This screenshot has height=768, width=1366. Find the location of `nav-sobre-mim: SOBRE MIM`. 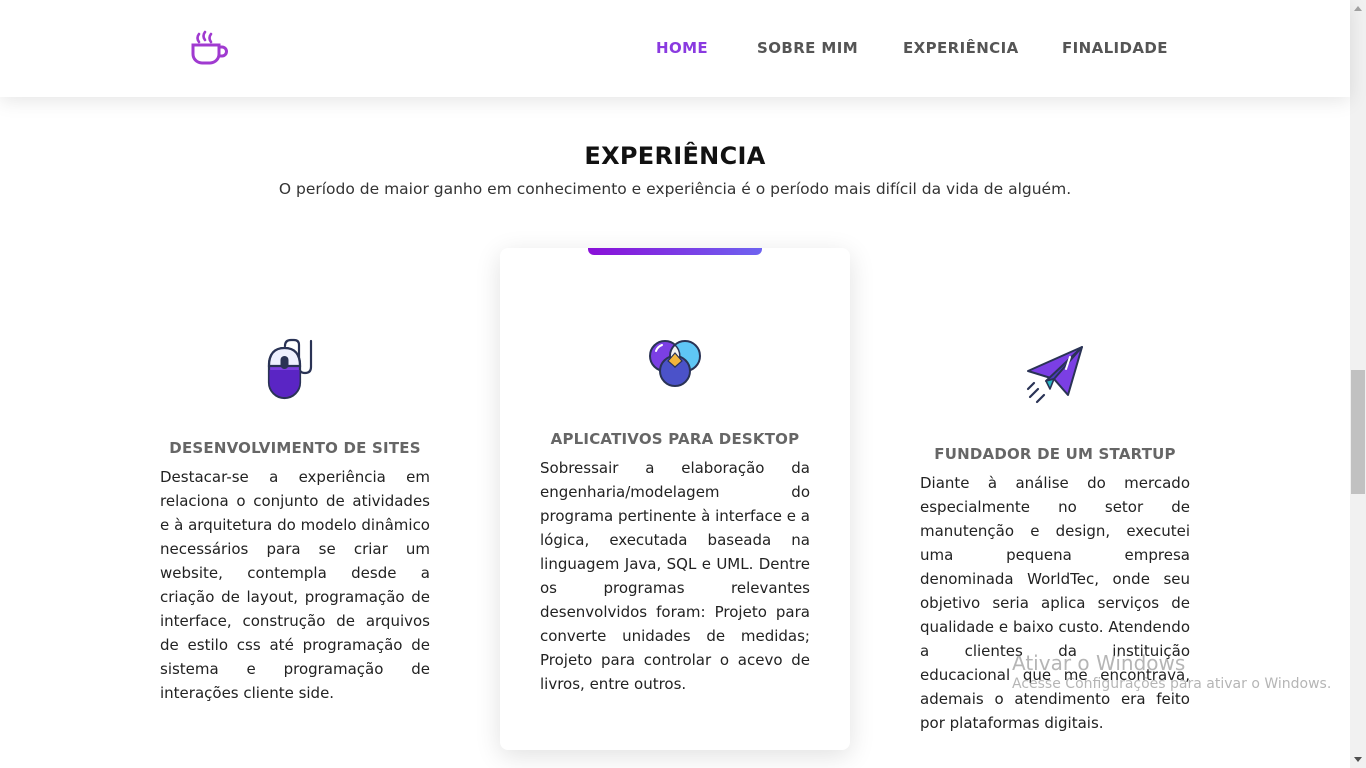

nav-sobre-mim: SOBRE MIM is located at coordinates (807, 48).